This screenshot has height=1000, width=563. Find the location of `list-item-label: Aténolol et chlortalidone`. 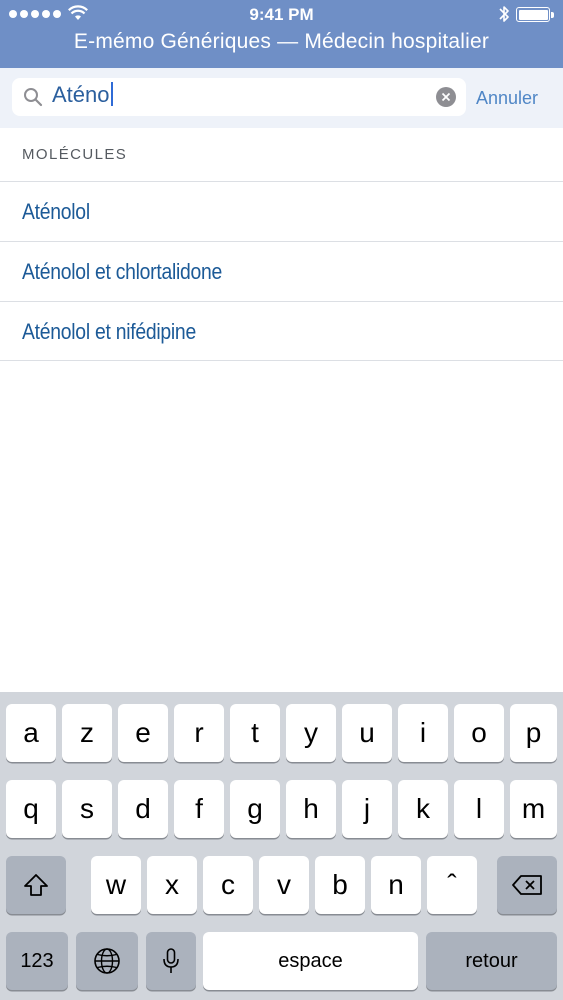

list-item-label: Aténolol et chlortalidone is located at coordinates (122, 271).